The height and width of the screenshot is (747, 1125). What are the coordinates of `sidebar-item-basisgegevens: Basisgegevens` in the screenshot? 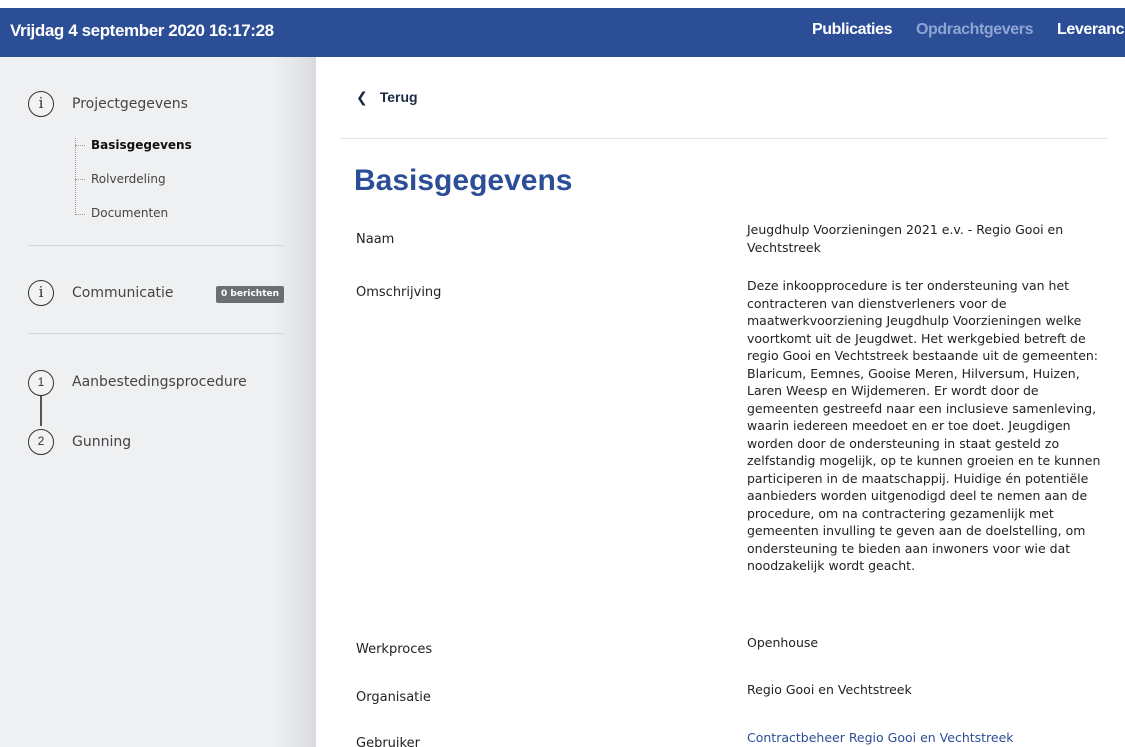 It's located at (141, 145).